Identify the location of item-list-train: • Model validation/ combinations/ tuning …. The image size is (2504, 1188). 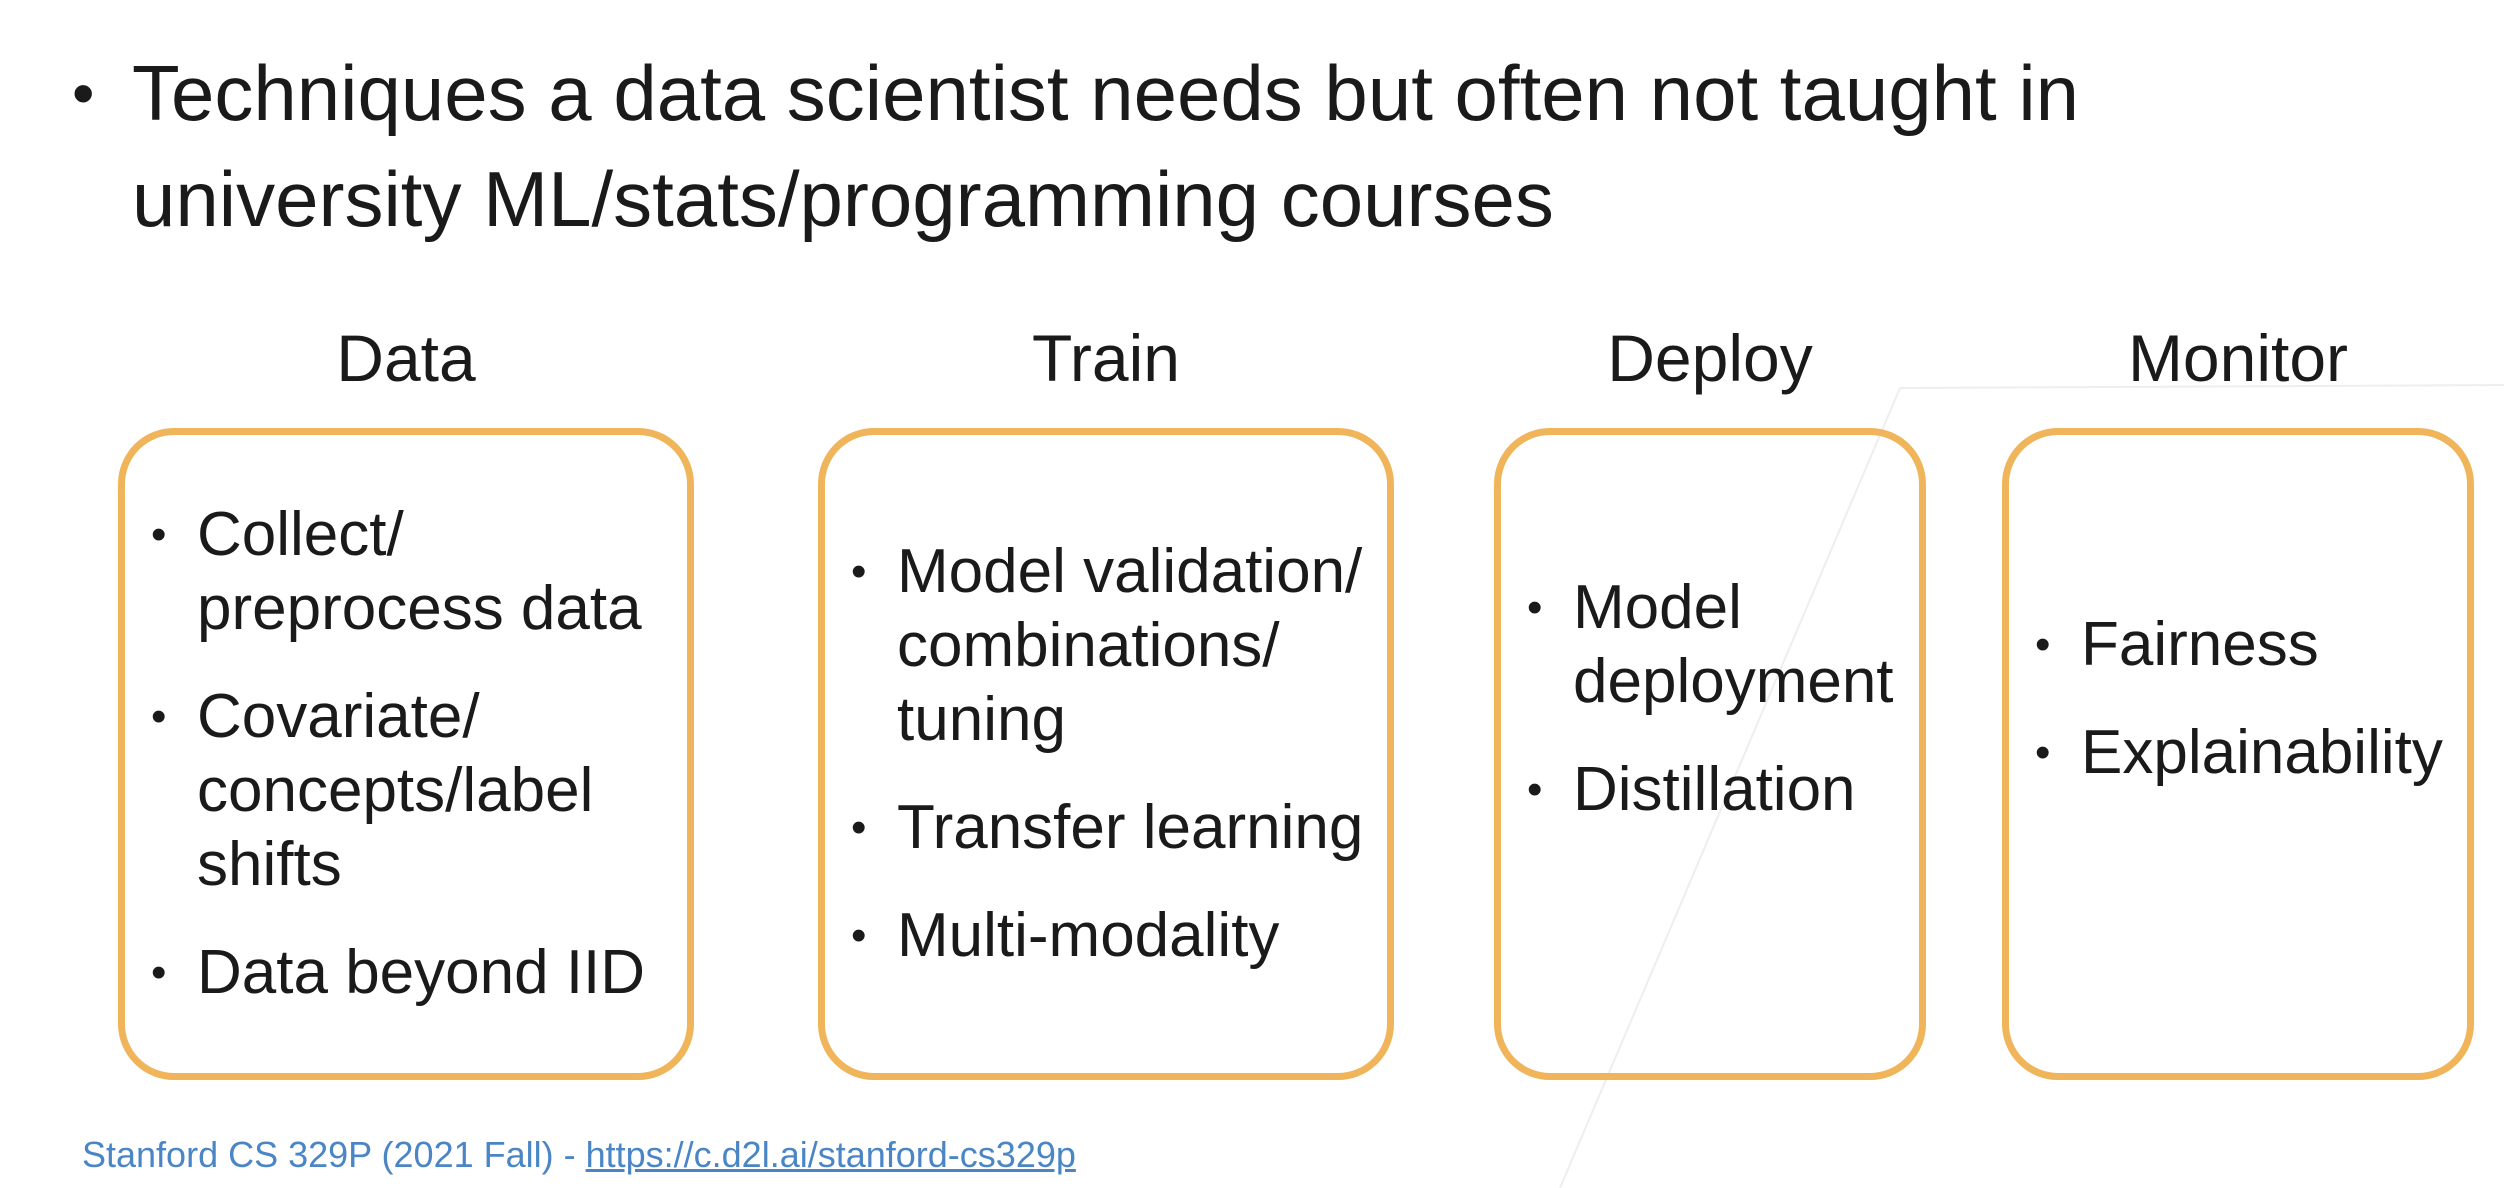
(1102, 754).